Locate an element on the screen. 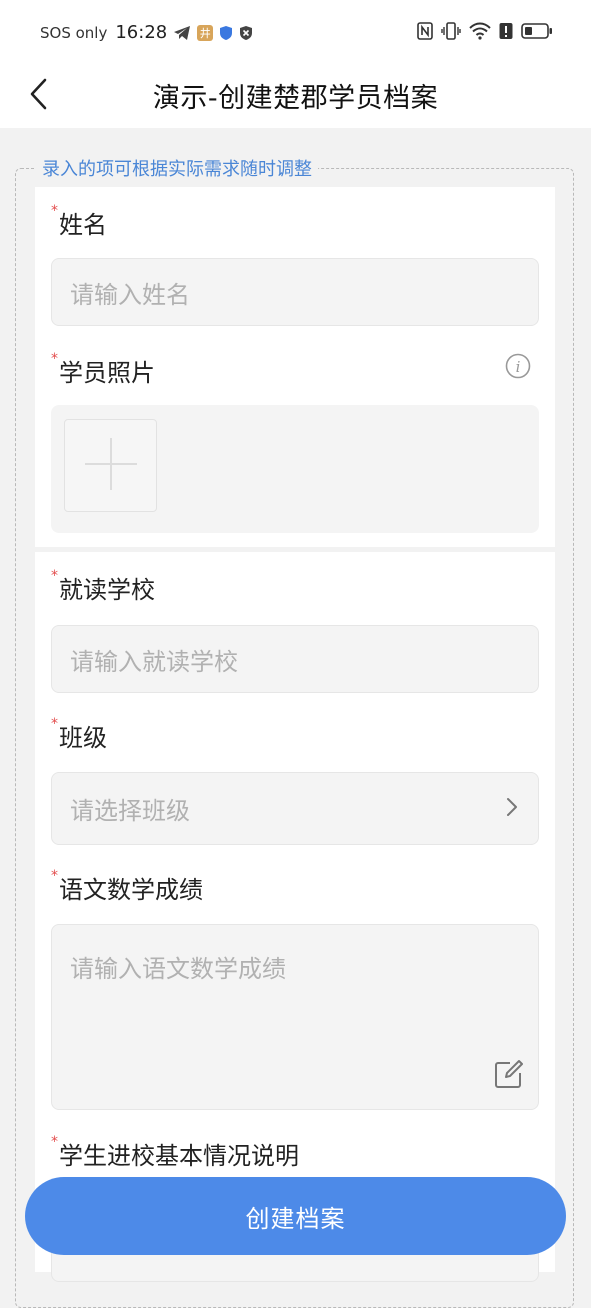 The height and width of the screenshot is (1308, 591). intro-label: *学生进校基本情况说明 is located at coordinates (175, 1152).